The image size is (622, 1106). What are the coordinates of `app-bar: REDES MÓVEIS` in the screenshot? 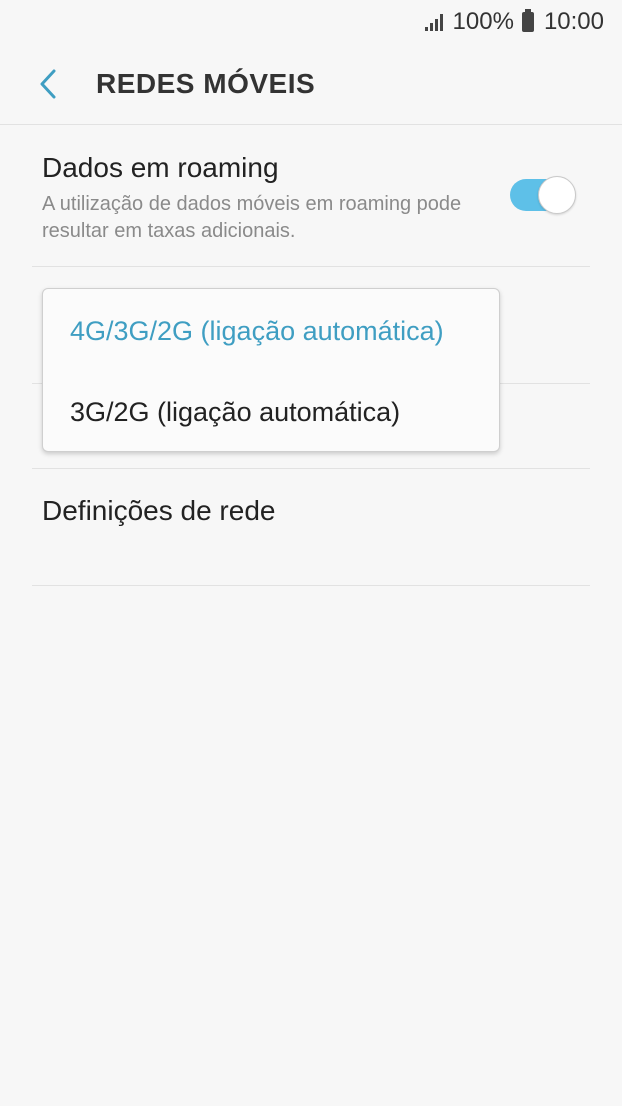 It's located at (311, 84).